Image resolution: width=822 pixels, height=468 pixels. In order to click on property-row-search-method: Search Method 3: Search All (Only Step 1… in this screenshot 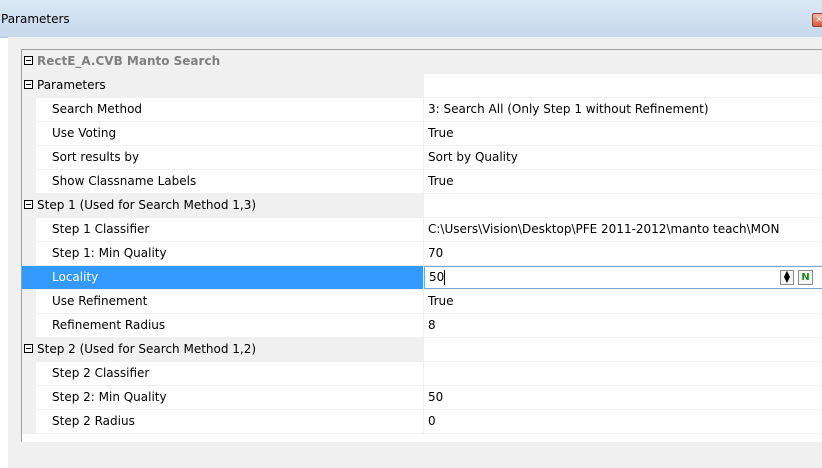, I will do `click(422, 110)`.